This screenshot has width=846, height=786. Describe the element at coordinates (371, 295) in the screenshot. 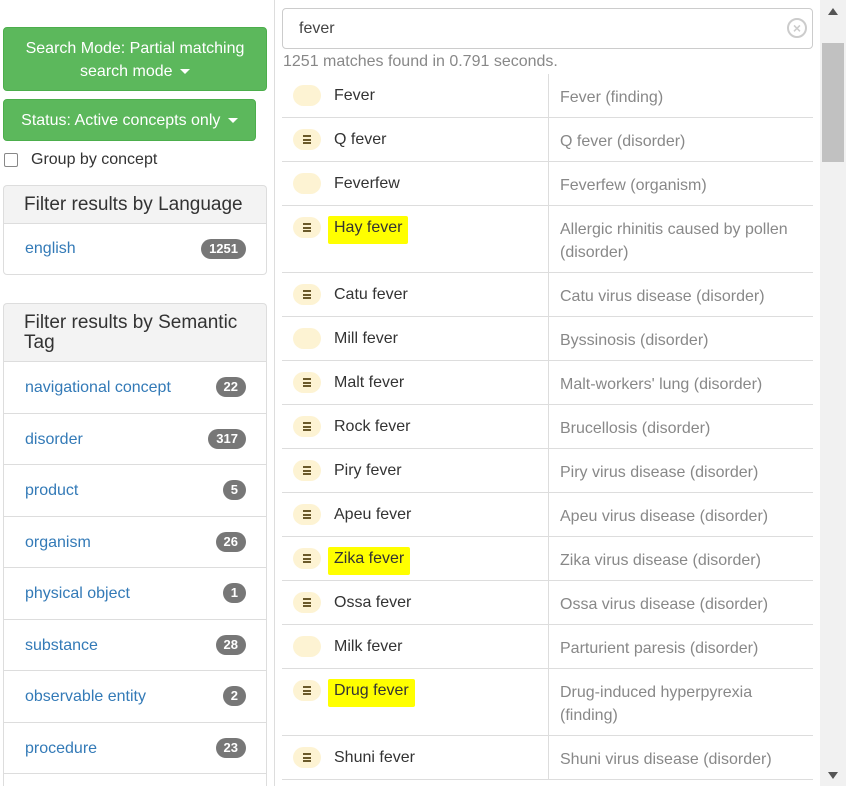

I see `result-term: Catu fever` at that location.